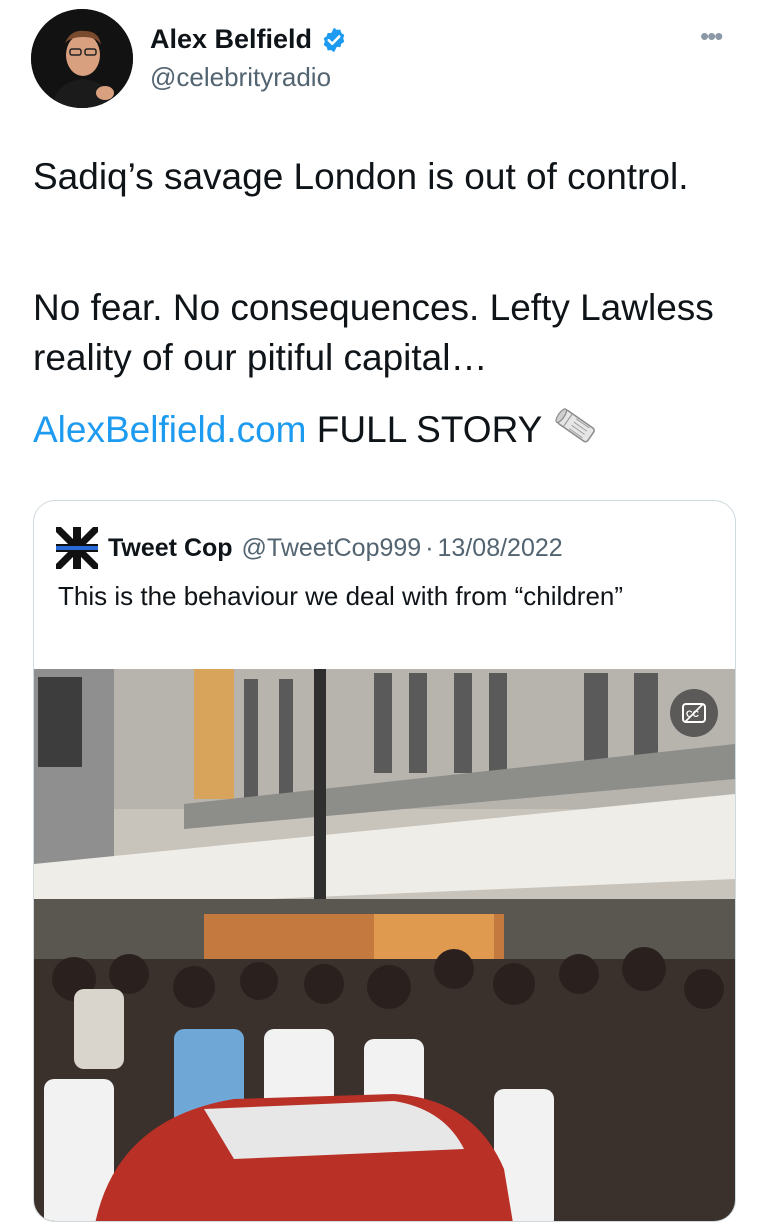 This screenshot has width=768, height=1222. I want to click on tweet-paragraph-1: Sadiq’s savage London is out of control., so click(361, 176).